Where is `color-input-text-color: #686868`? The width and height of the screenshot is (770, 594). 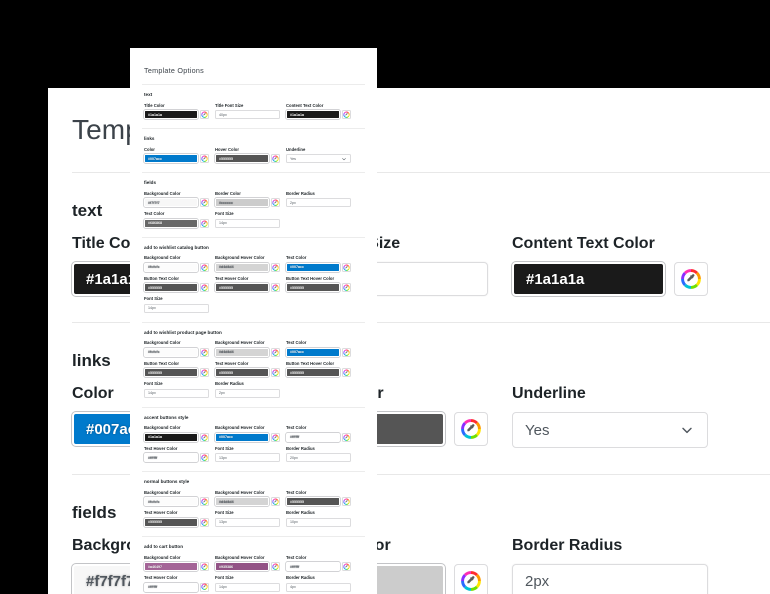
color-input-text-color: #686868 is located at coordinates (171, 223).